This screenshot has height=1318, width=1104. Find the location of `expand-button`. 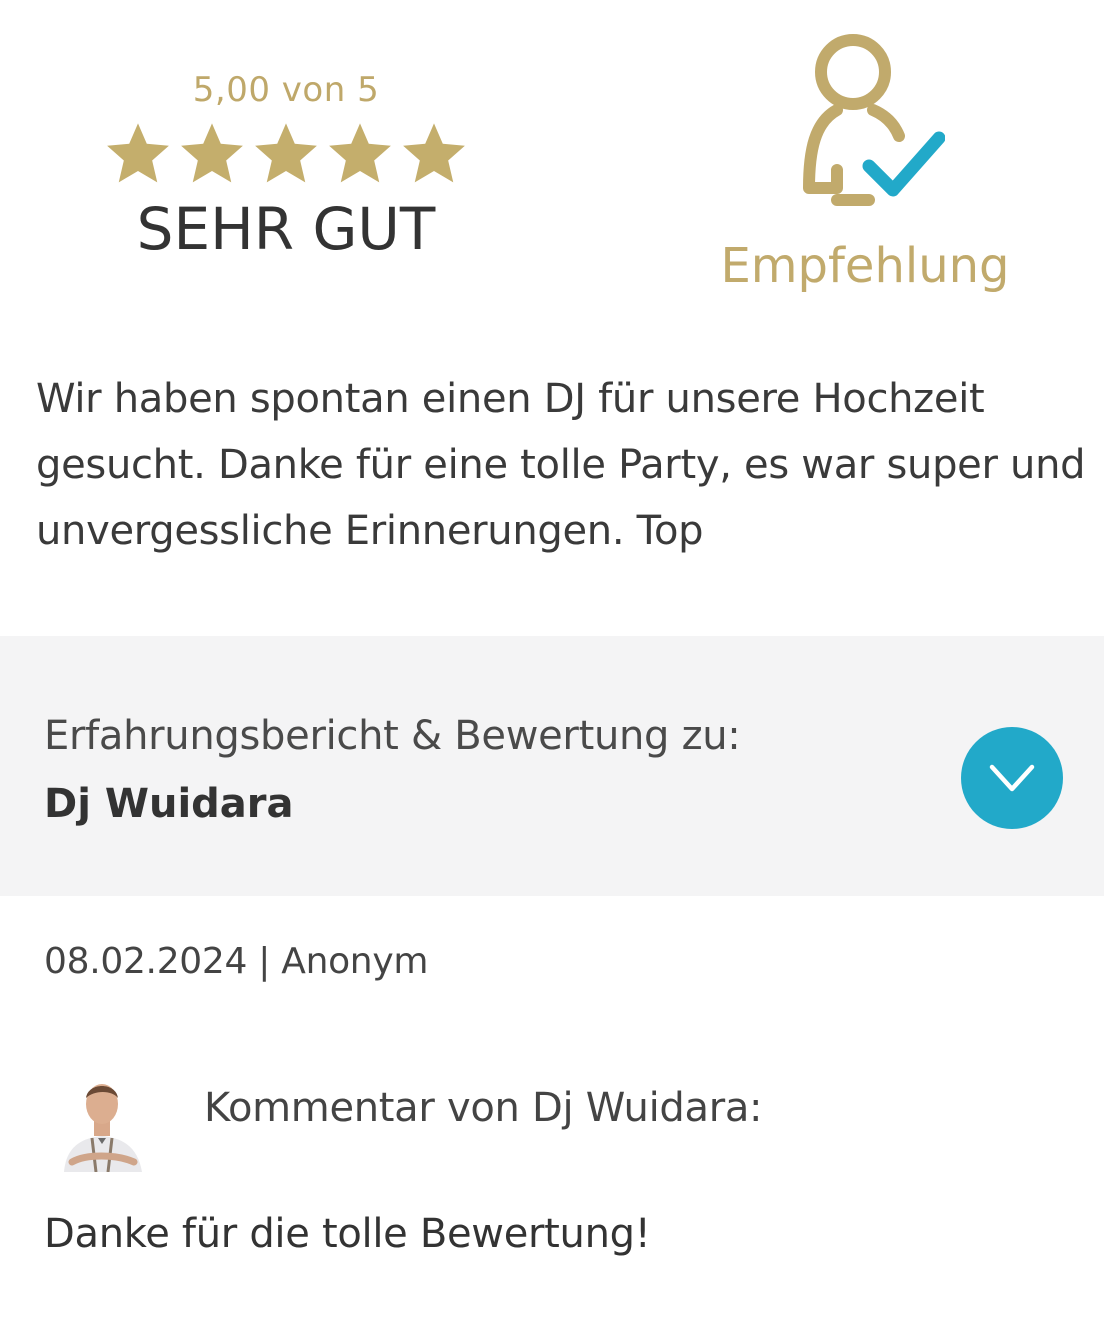

expand-button is located at coordinates (1012, 778).